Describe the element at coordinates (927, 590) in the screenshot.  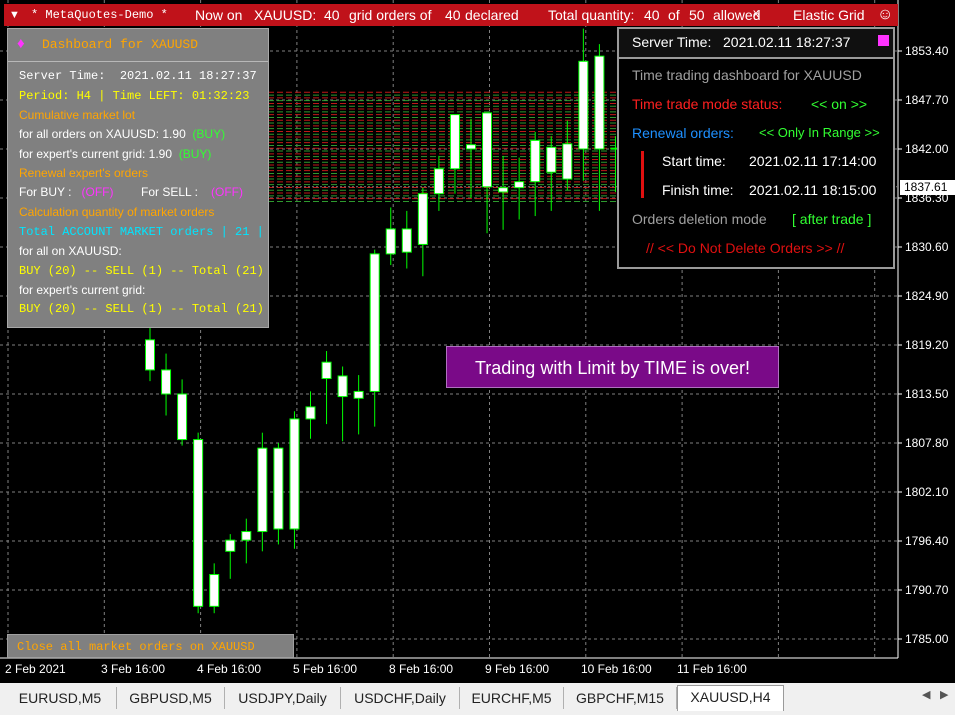
I see `price-label: 1790.70` at that location.